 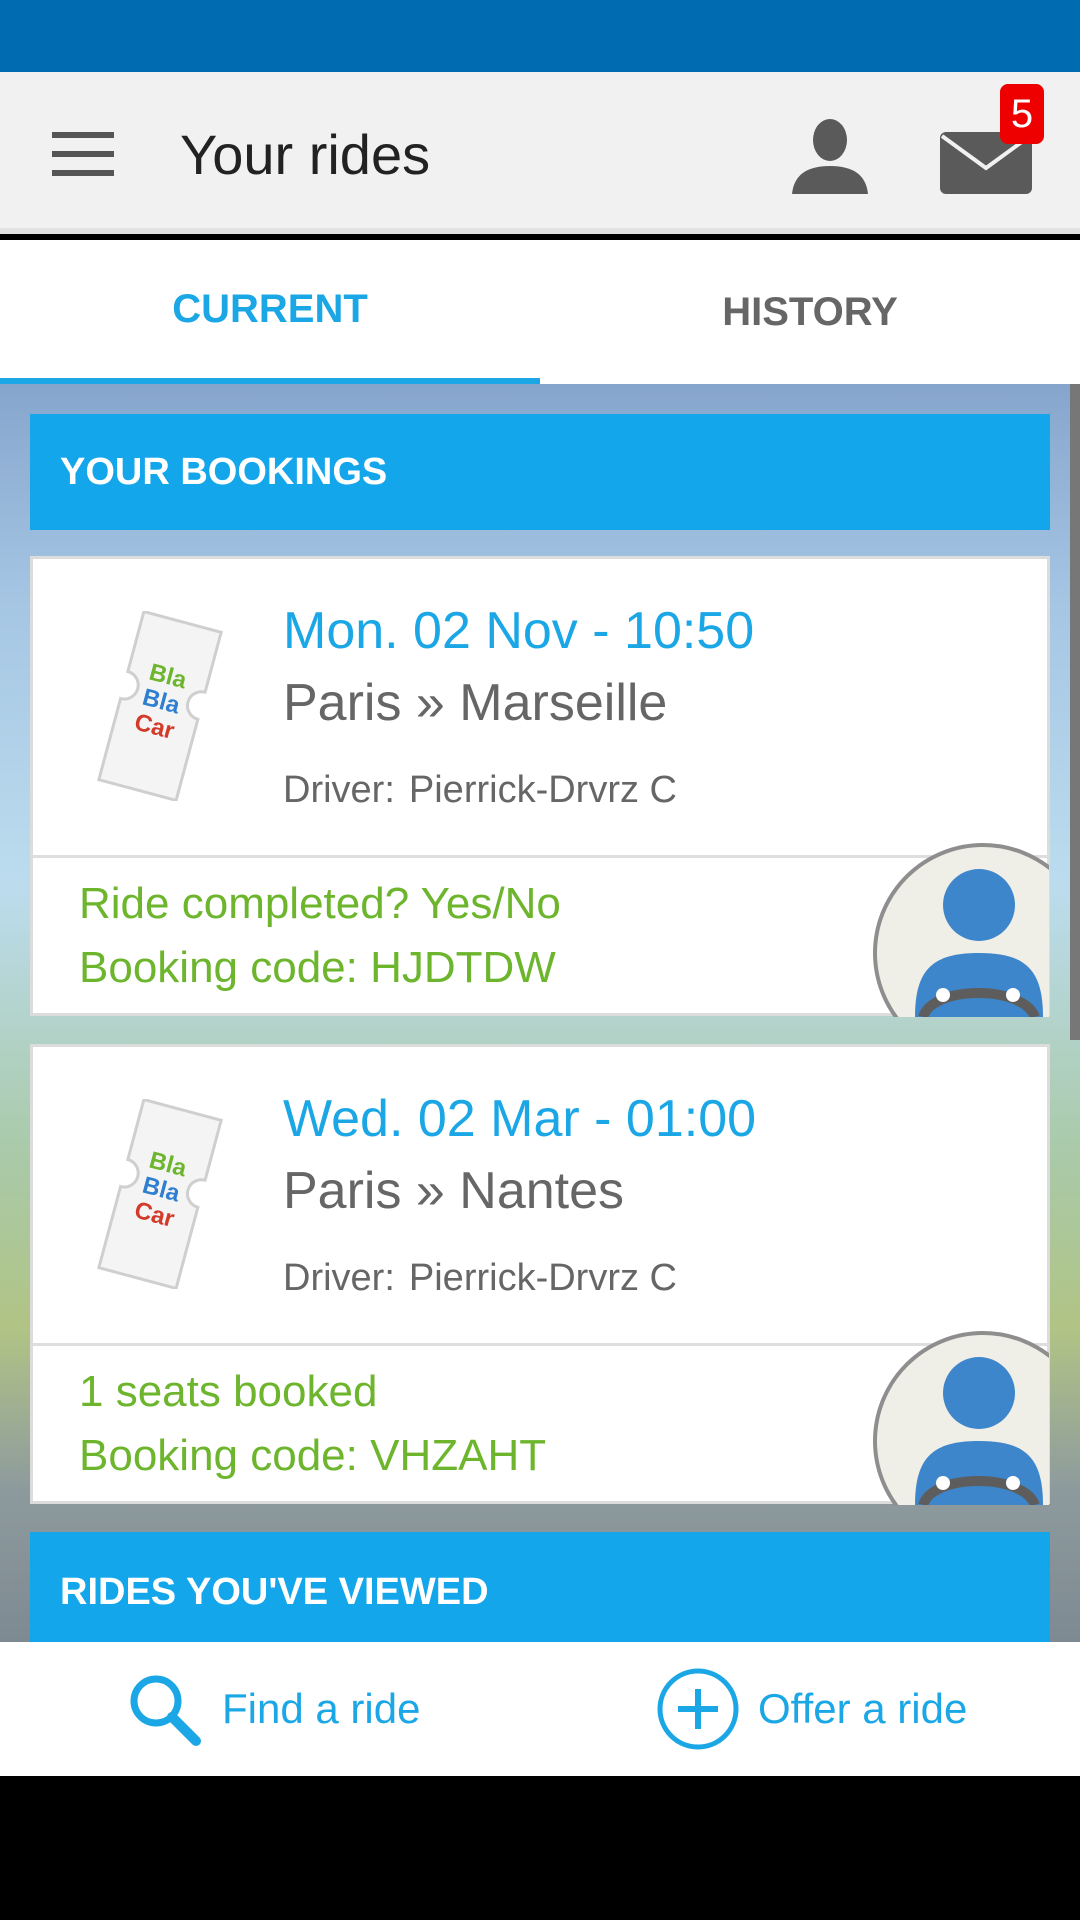 I want to click on system-nav-area, so click(x=540, y=1848).